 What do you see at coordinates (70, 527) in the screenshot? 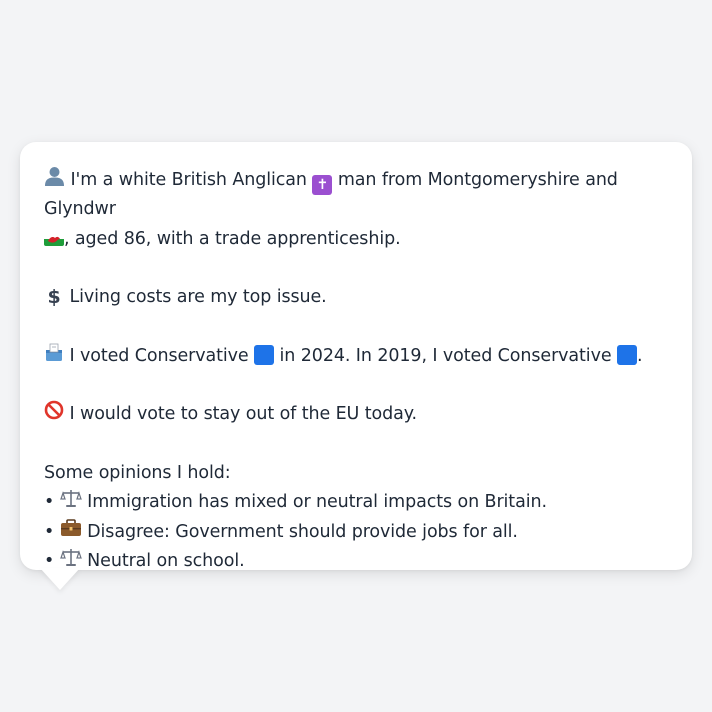
I see `briefcase-icon` at bounding box center [70, 527].